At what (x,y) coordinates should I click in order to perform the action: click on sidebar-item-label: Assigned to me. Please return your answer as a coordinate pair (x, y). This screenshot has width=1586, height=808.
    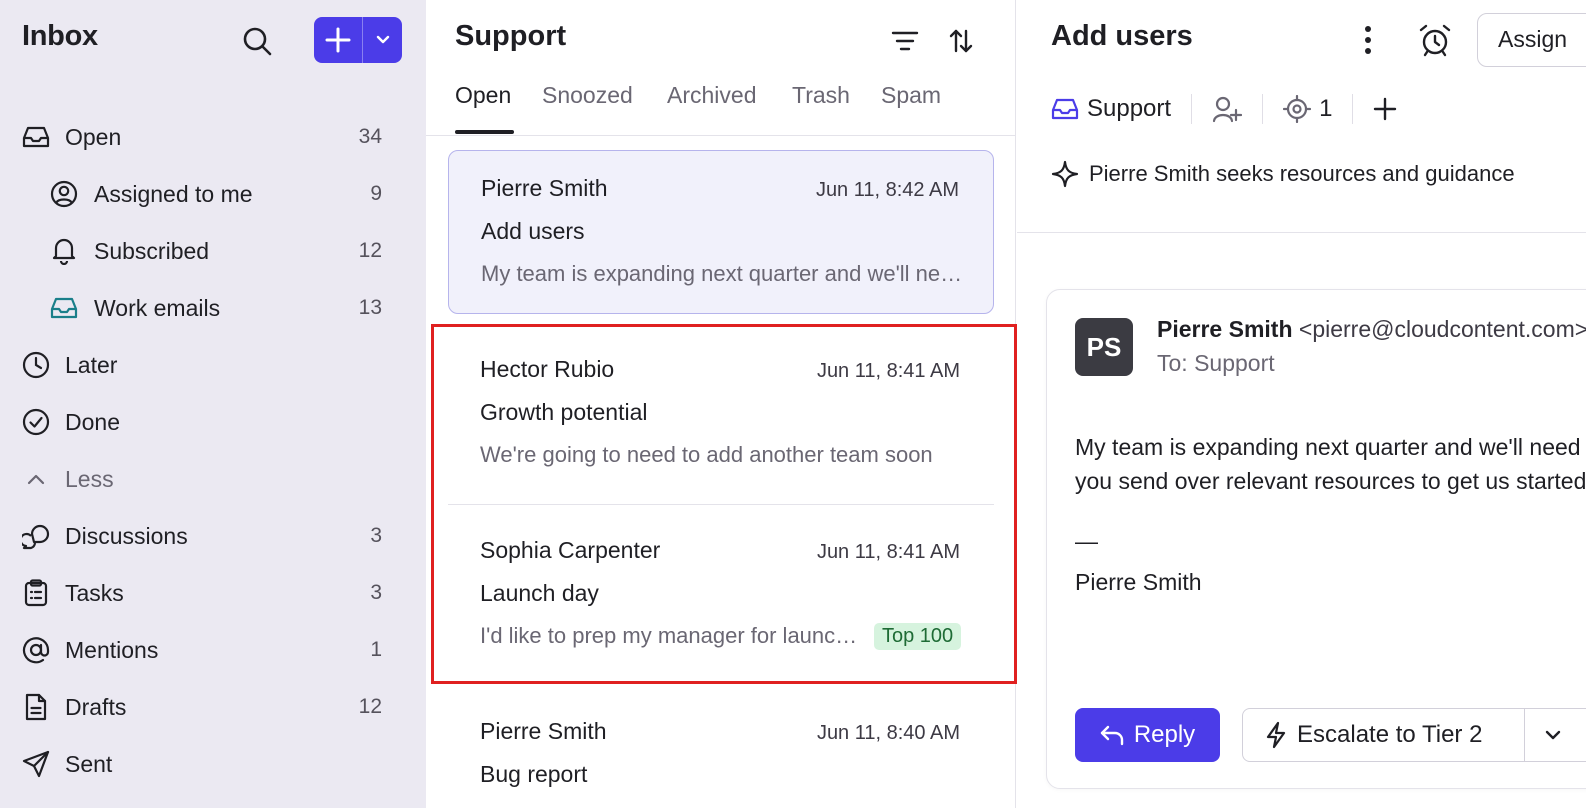
    Looking at the image, I should click on (173, 193).